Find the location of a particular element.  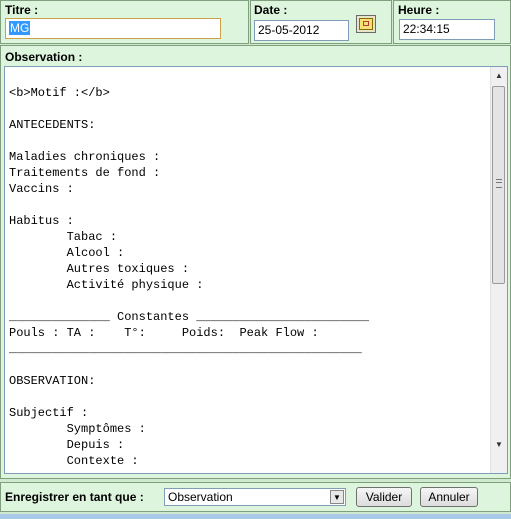

observation-scrollbar: ▲ ▼ is located at coordinates (498, 270).